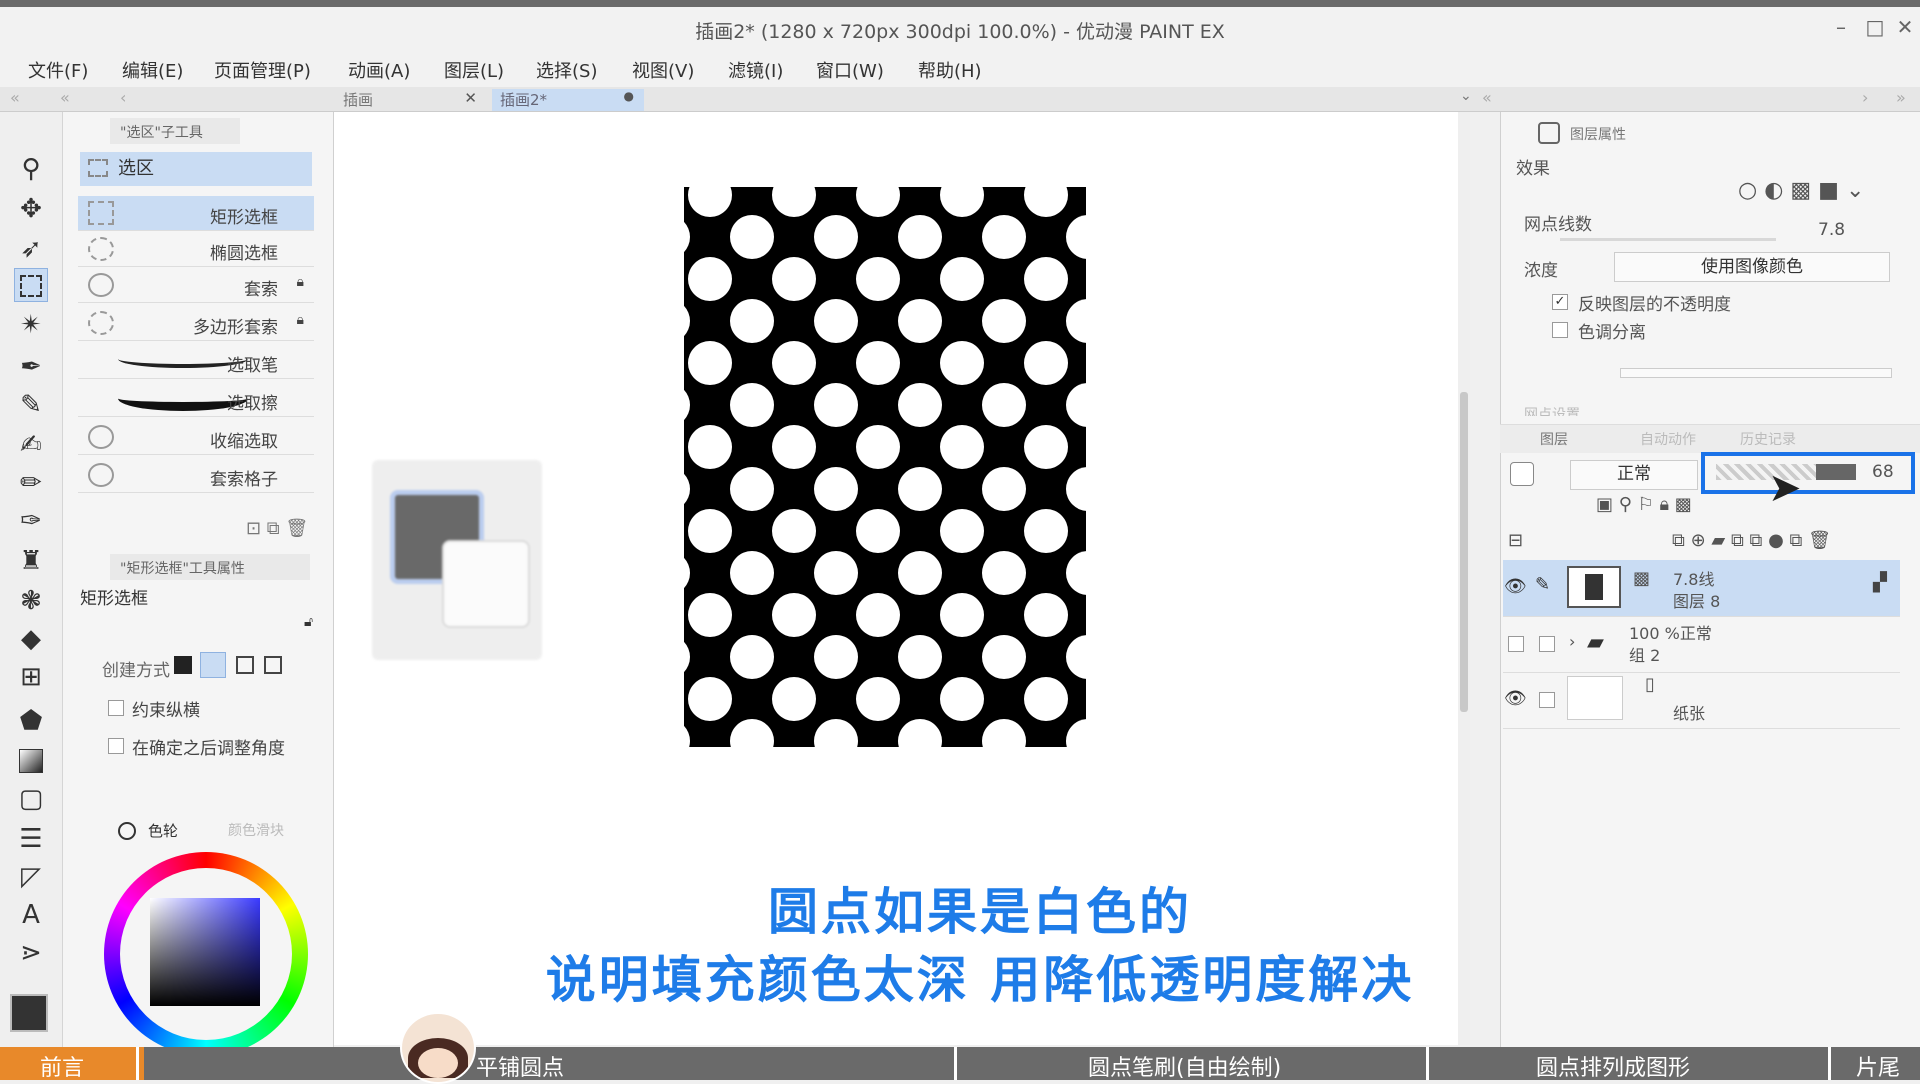  I want to click on screentone-setting-icon: ▞, so click(1880, 582).